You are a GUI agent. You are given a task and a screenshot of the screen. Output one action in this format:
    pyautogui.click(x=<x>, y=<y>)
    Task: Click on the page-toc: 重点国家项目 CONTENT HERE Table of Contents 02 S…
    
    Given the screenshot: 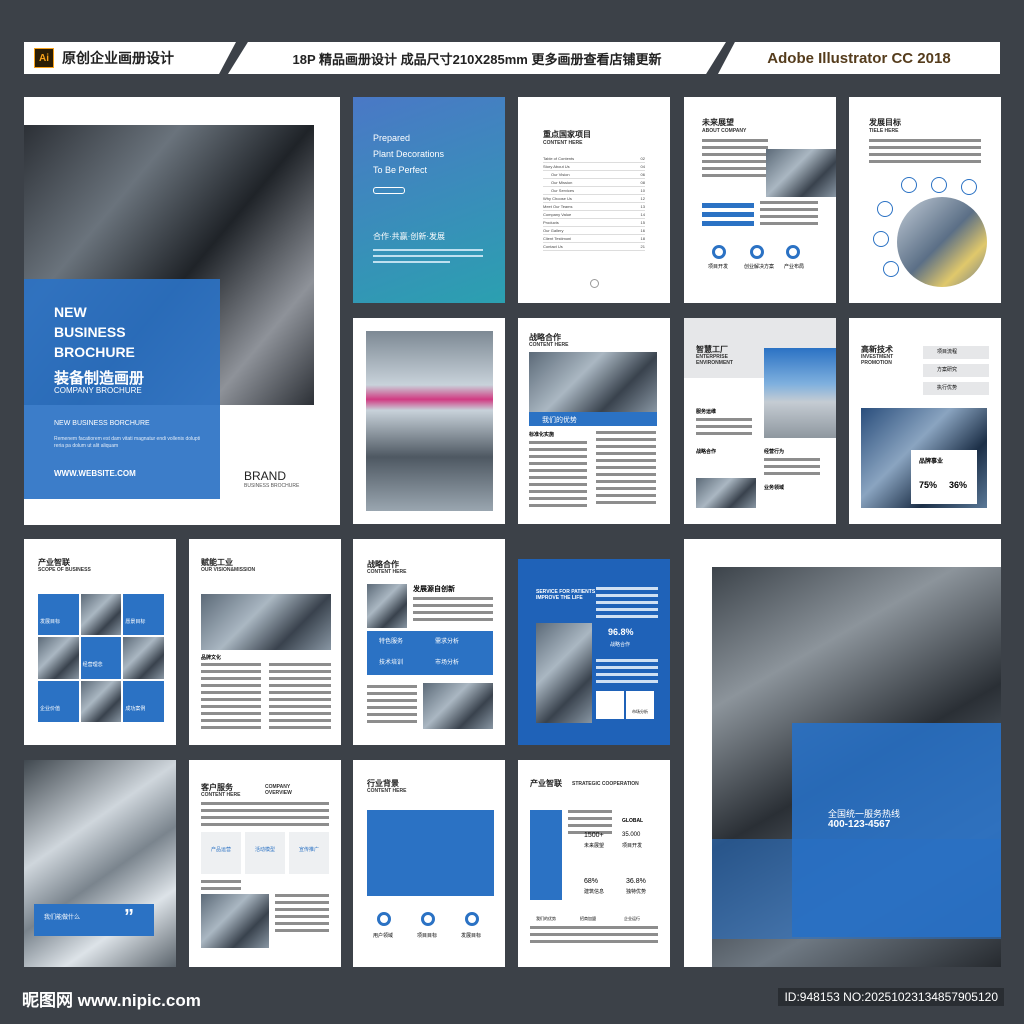 What is the action you would take?
    pyautogui.click(x=594, y=200)
    